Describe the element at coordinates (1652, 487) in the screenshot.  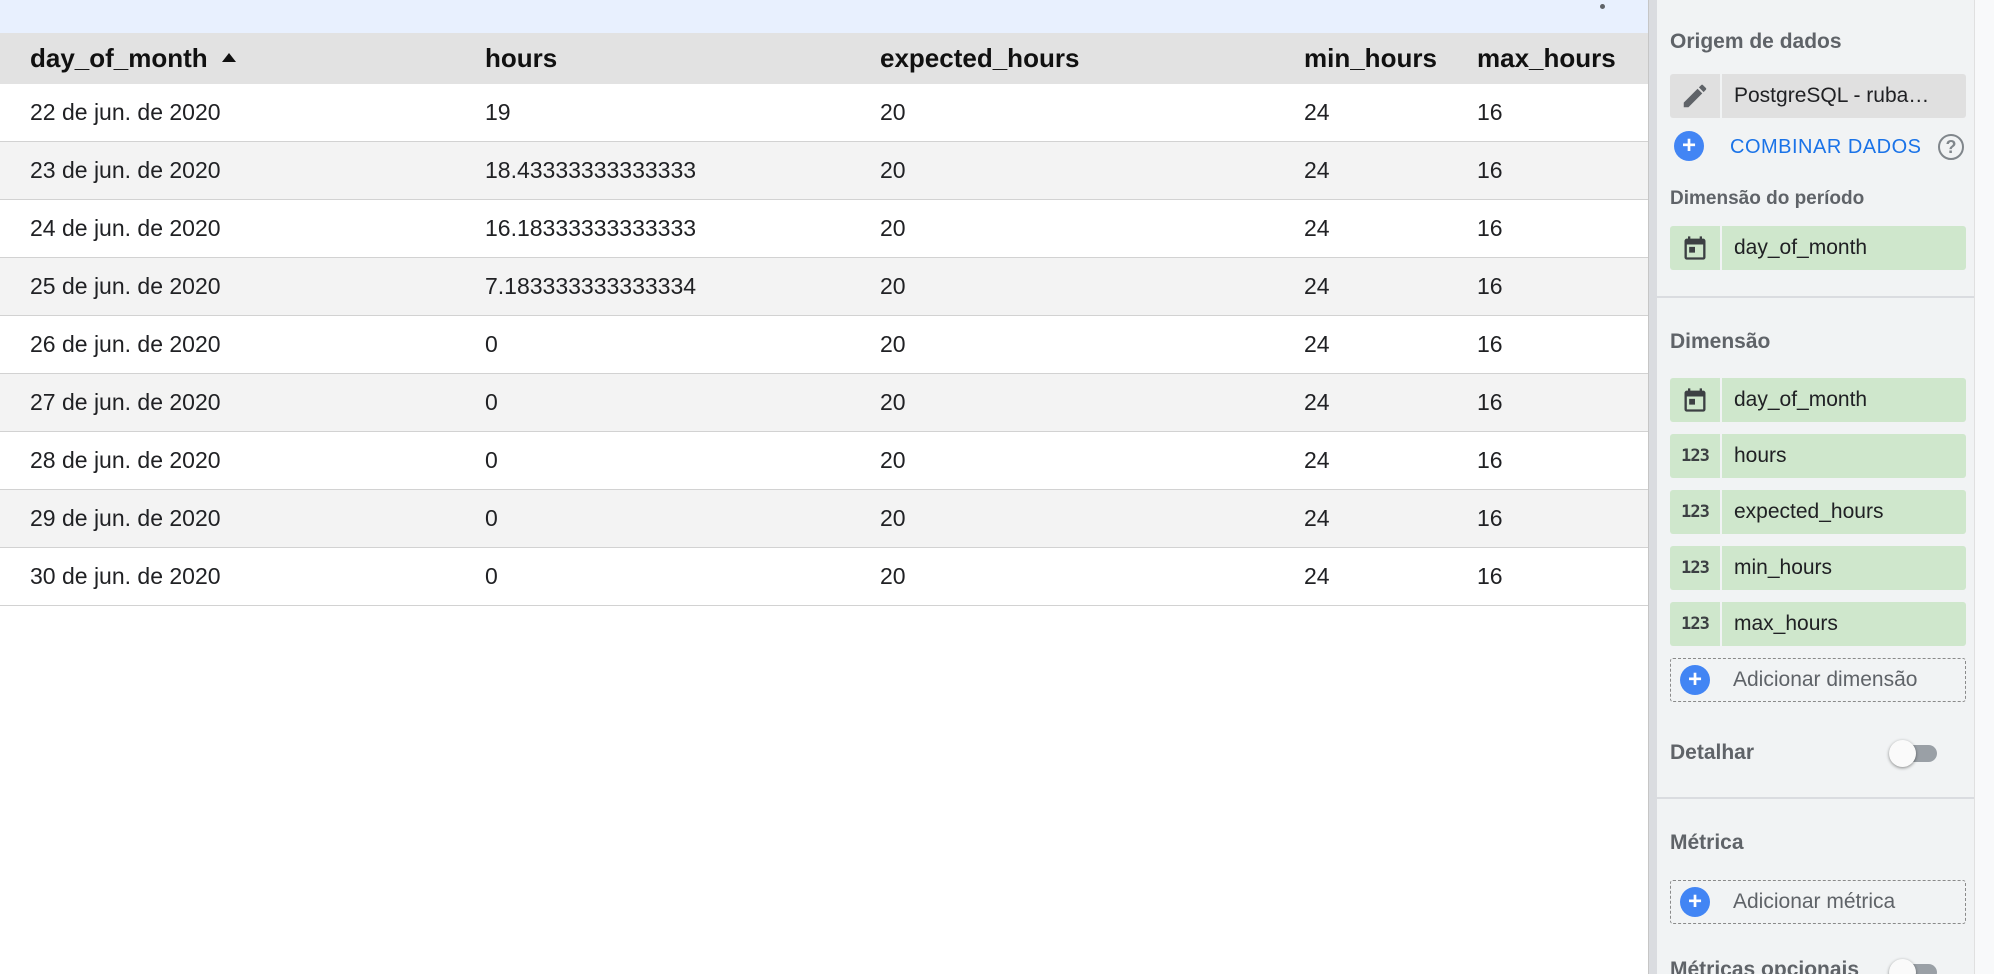
I see `panel-divider` at that location.